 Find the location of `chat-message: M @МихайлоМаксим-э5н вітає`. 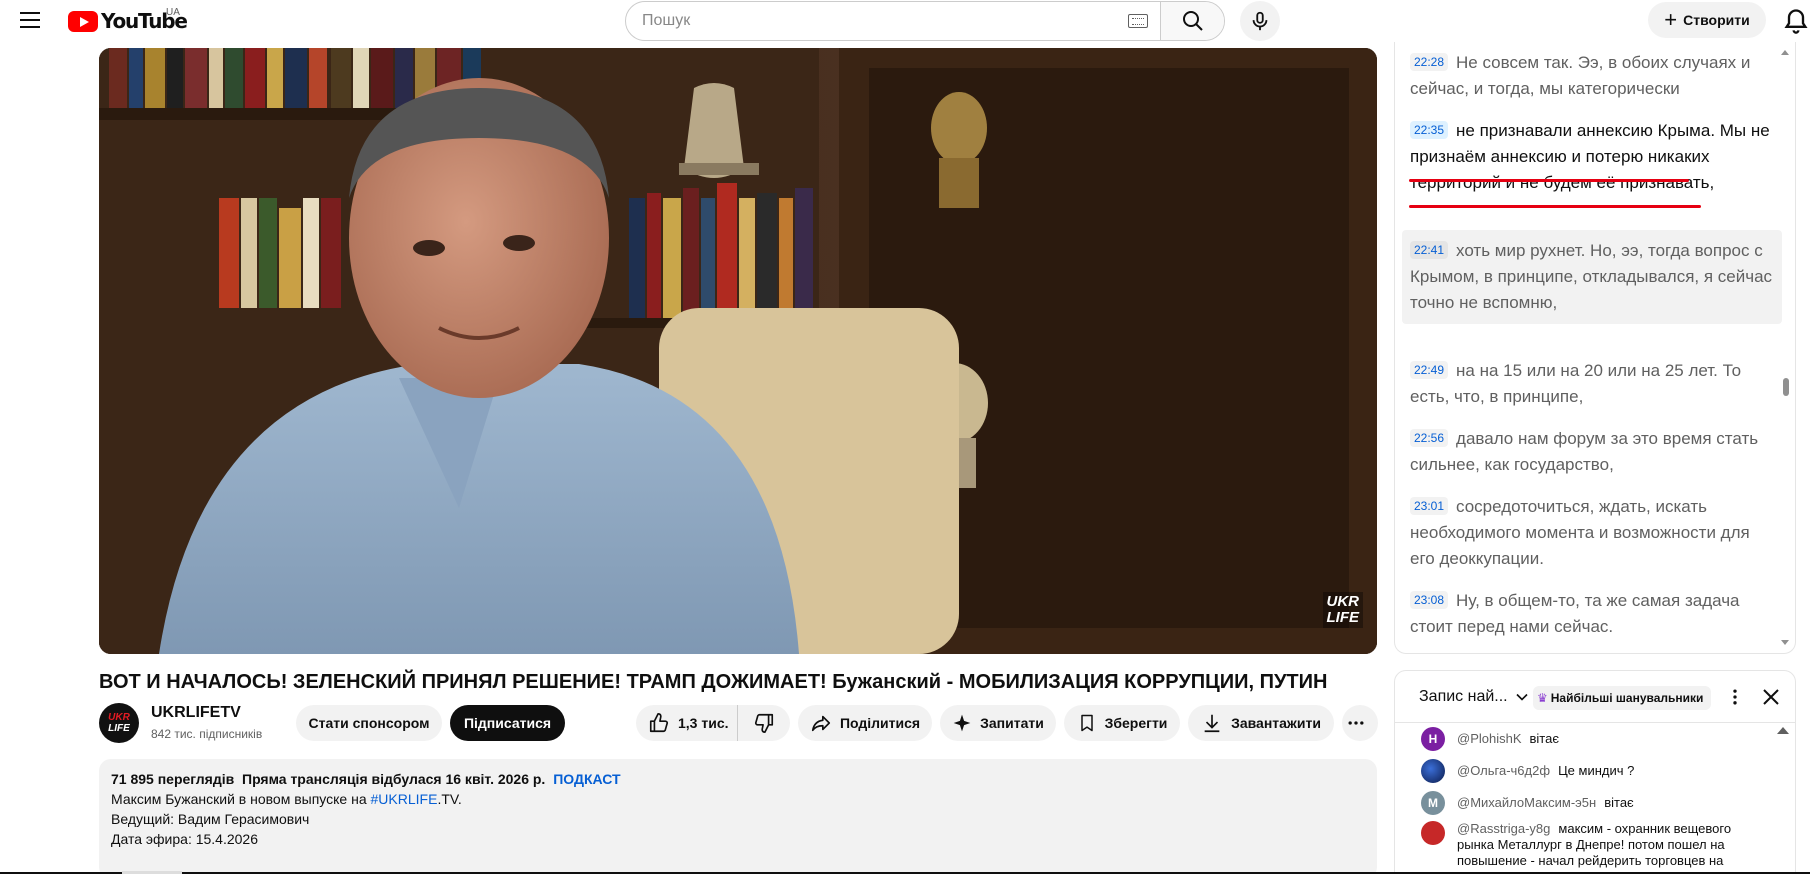

chat-message: M @МихайлоМаксим-э5н вітає is located at coordinates (1596, 803).